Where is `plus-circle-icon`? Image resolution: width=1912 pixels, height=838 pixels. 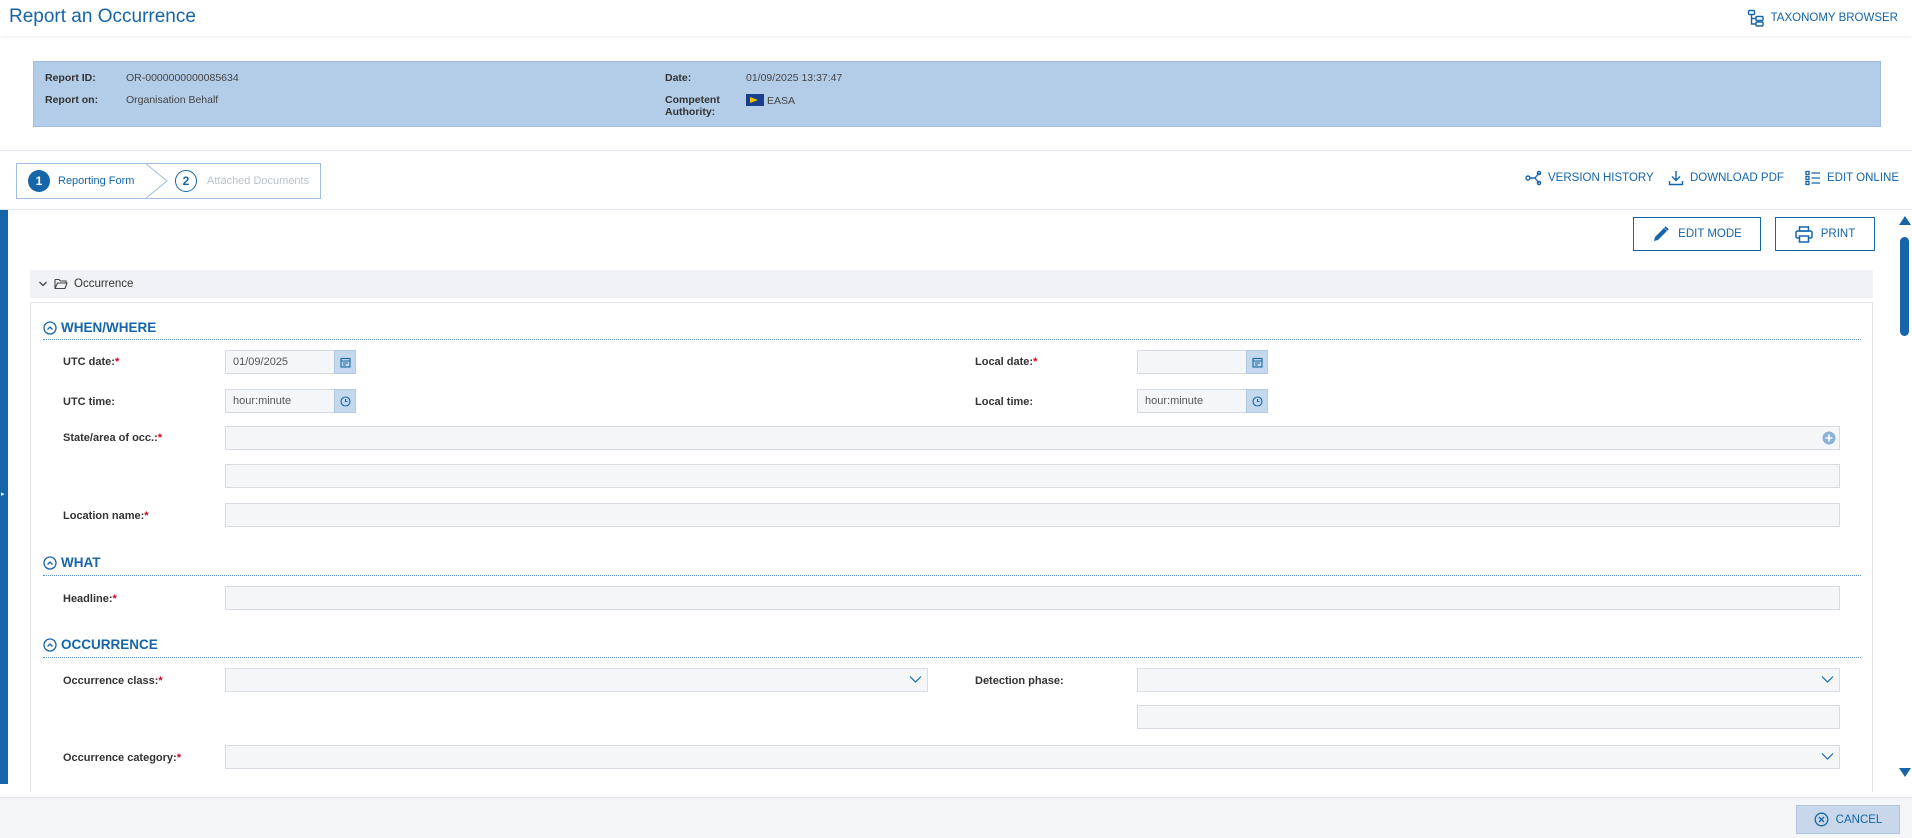 plus-circle-icon is located at coordinates (1829, 438).